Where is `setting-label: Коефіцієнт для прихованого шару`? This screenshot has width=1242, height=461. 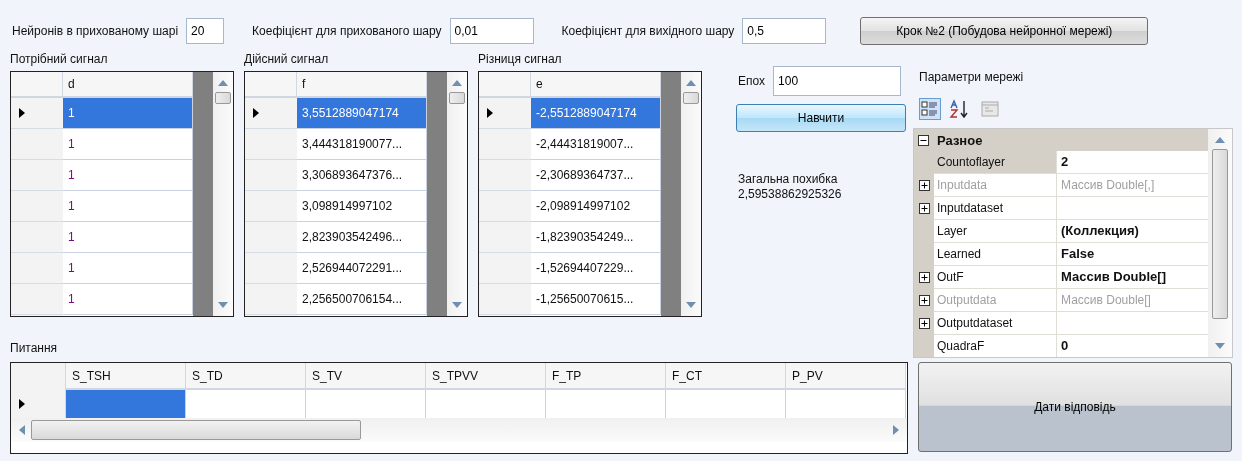
setting-label: Коефіцієнт для прихованого шару is located at coordinates (347, 31).